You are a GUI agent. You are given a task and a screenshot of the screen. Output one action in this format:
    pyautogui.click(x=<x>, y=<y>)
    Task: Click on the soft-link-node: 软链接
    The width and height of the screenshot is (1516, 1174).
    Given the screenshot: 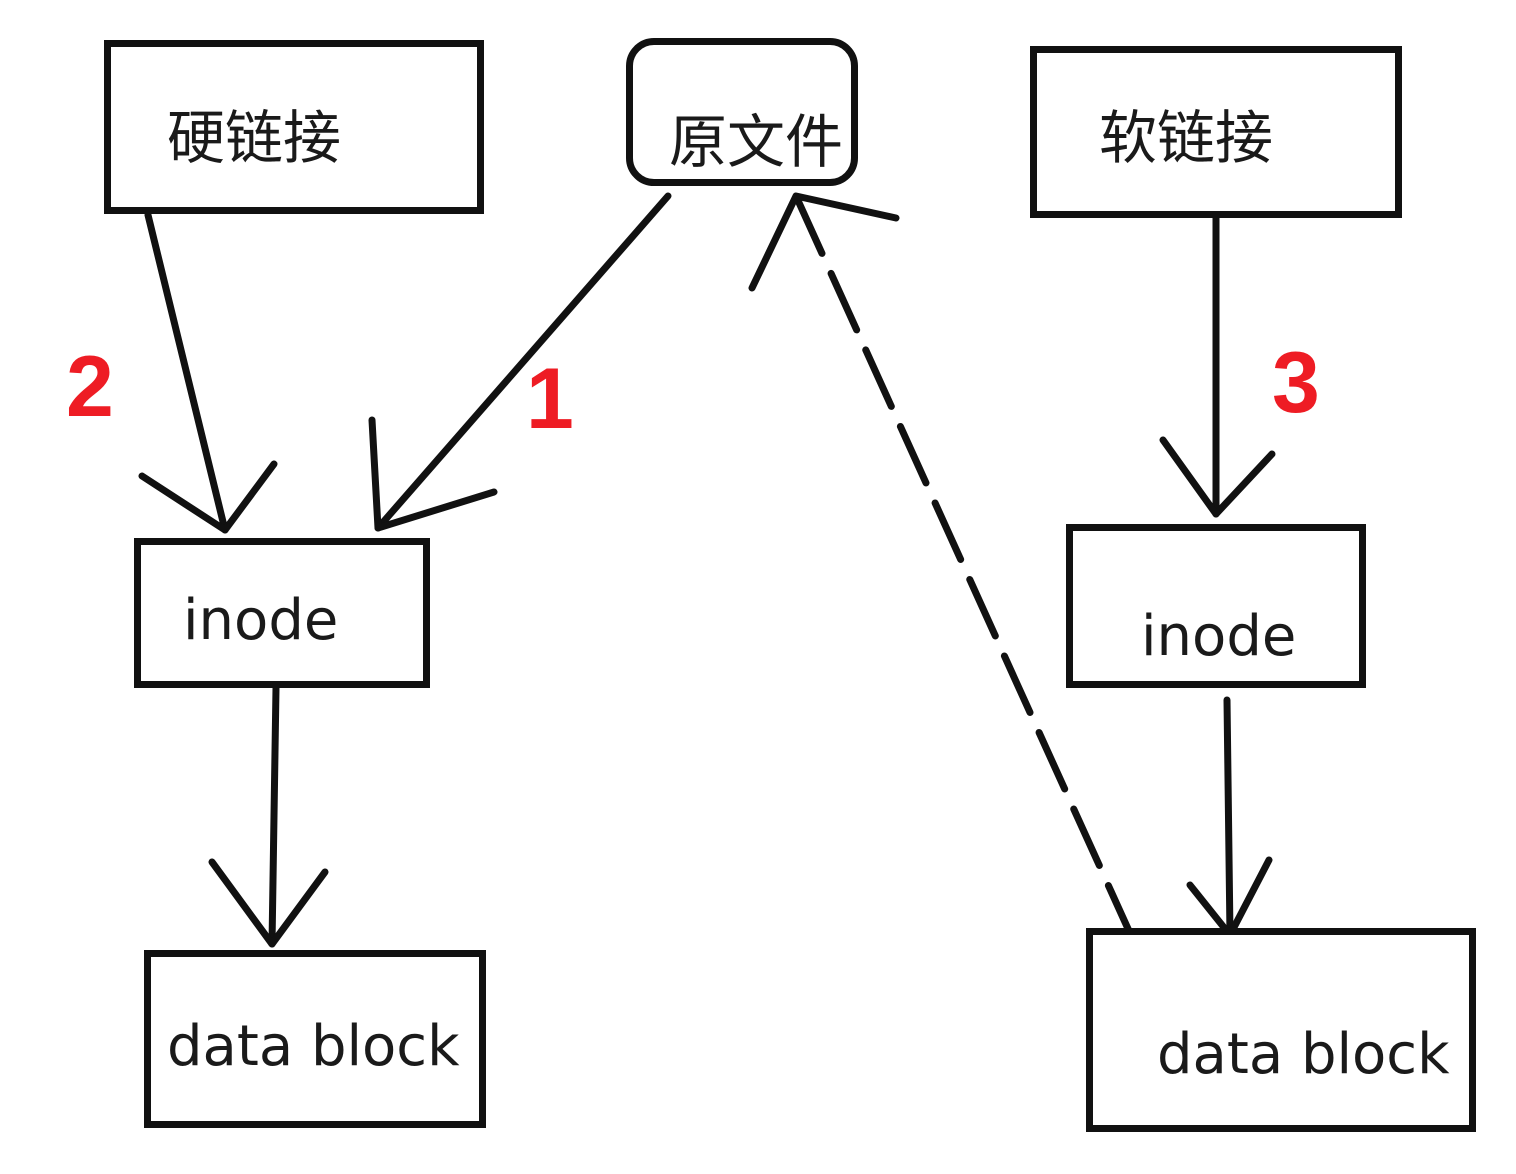 What is the action you would take?
    pyautogui.click(x=1216, y=132)
    